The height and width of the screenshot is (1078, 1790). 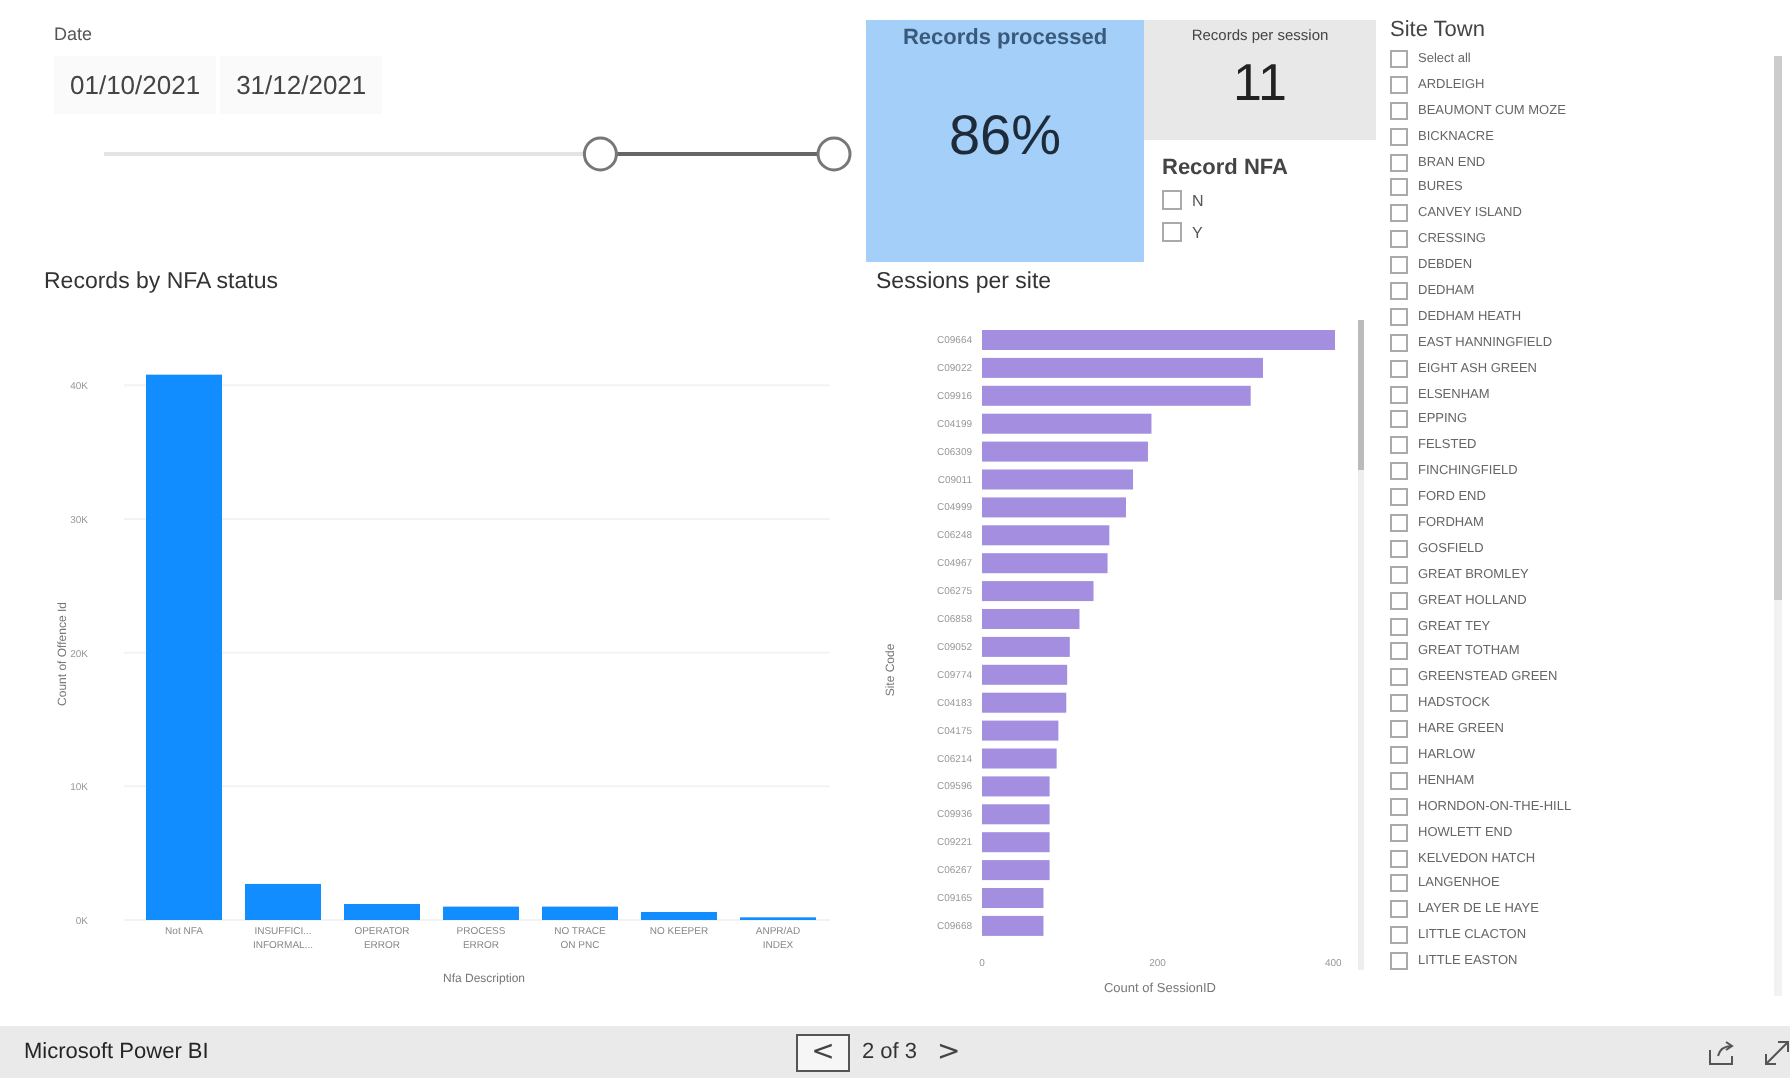 What do you see at coordinates (1005, 136) in the screenshot?
I see `card-value: 86%` at bounding box center [1005, 136].